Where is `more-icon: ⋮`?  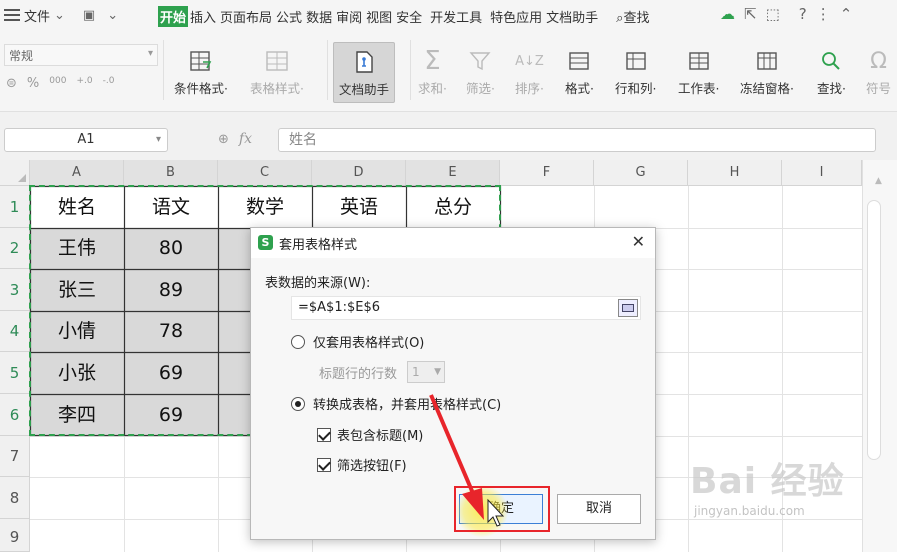 more-icon: ⋮ is located at coordinates (823, 14).